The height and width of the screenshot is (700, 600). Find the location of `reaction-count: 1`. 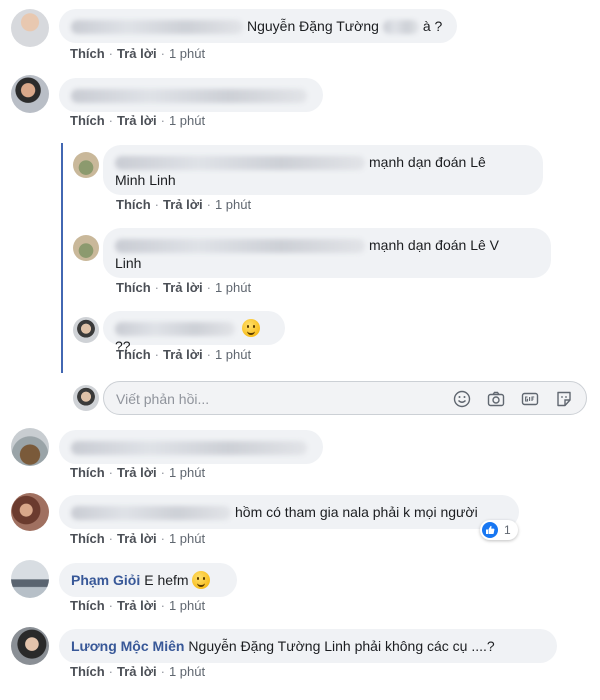

reaction-count: 1 is located at coordinates (507, 530).